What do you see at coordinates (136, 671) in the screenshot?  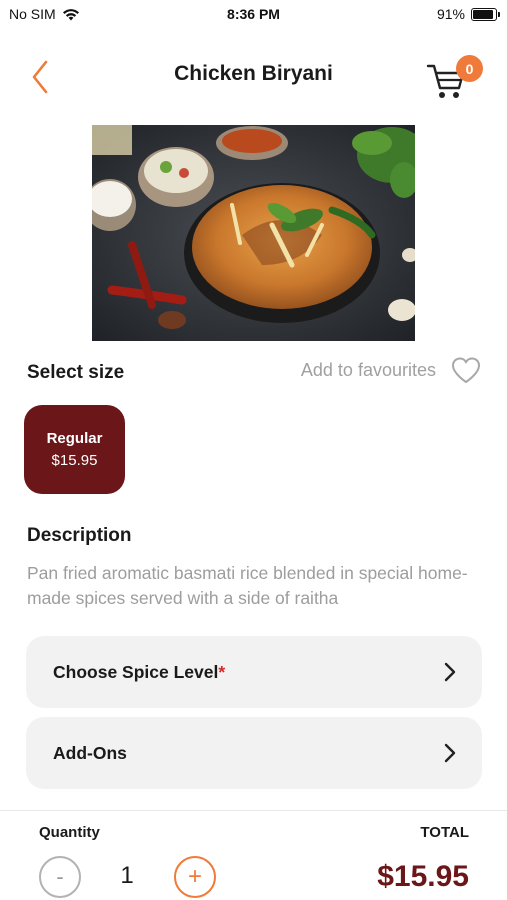 I see `spice-level-text: Choose Spice Level` at bounding box center [136, 671].